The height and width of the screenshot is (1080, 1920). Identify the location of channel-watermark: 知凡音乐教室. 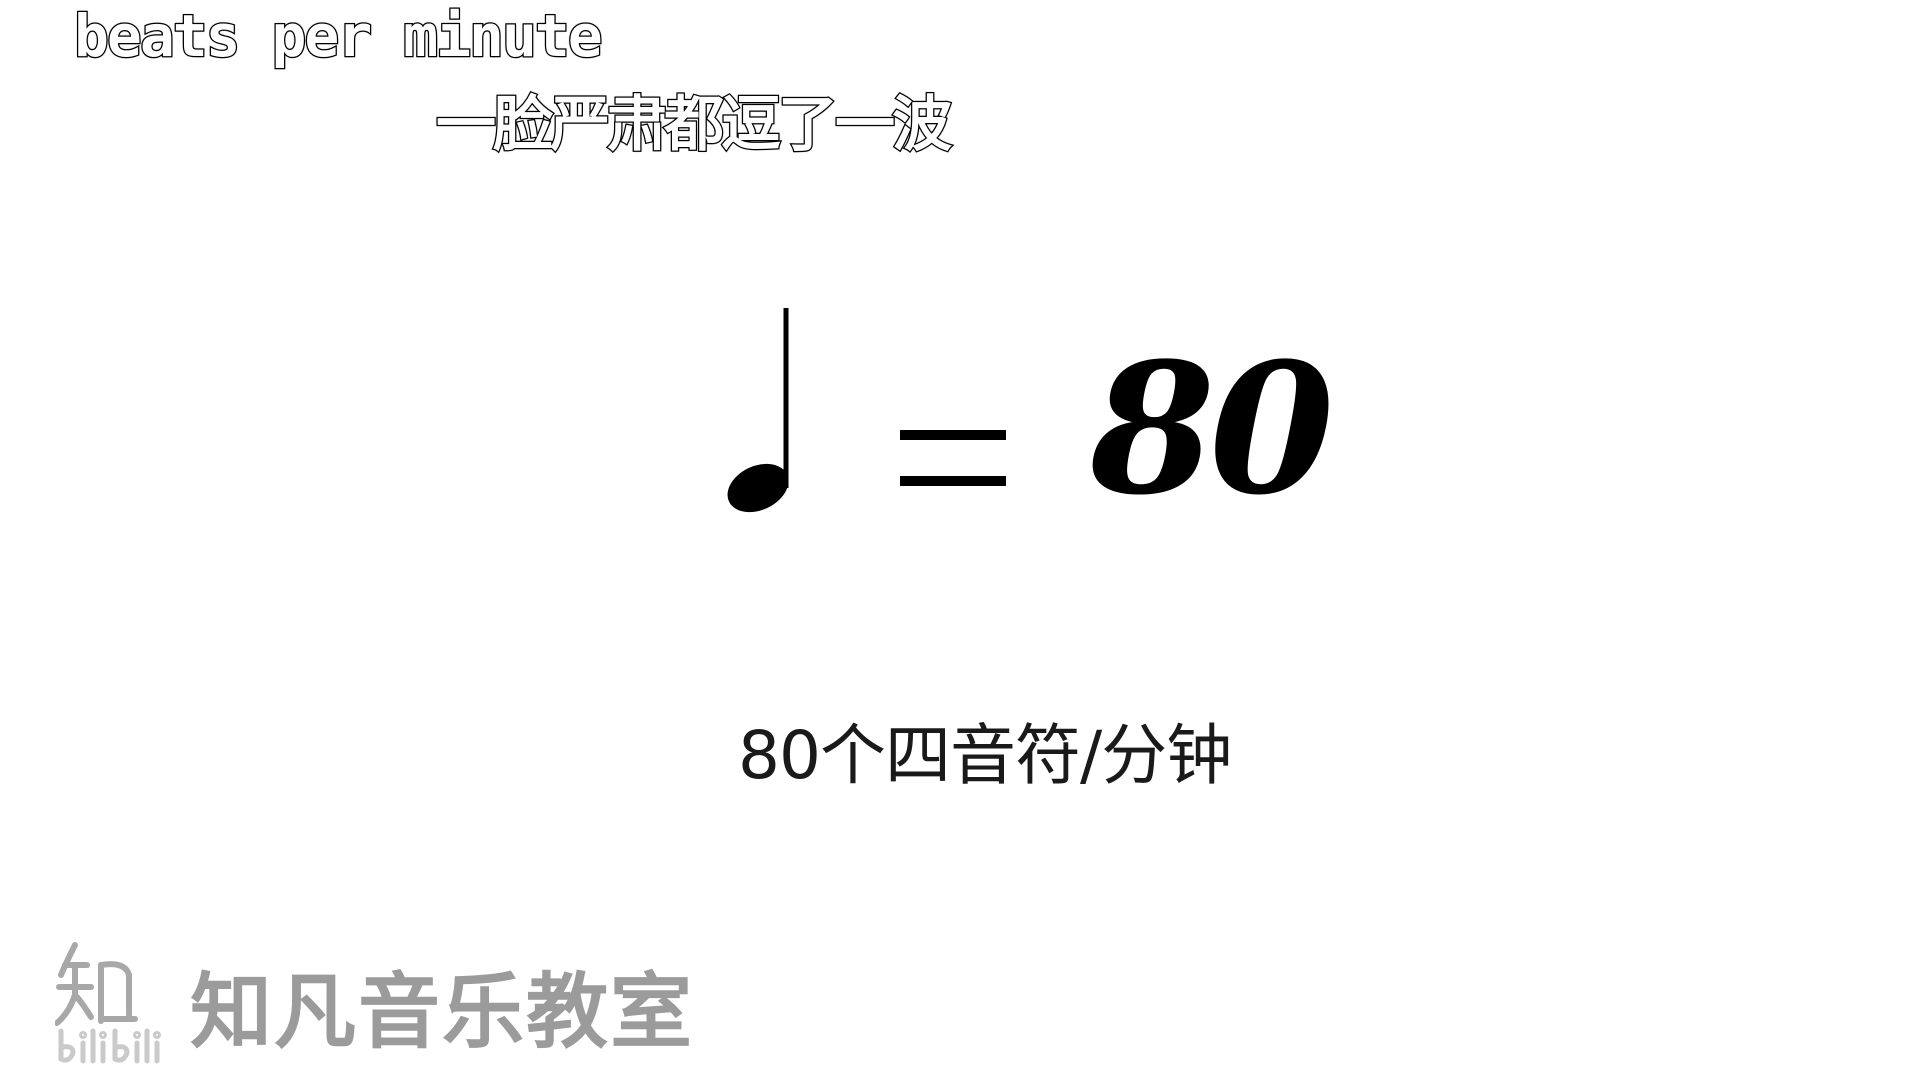
(395, 1005).